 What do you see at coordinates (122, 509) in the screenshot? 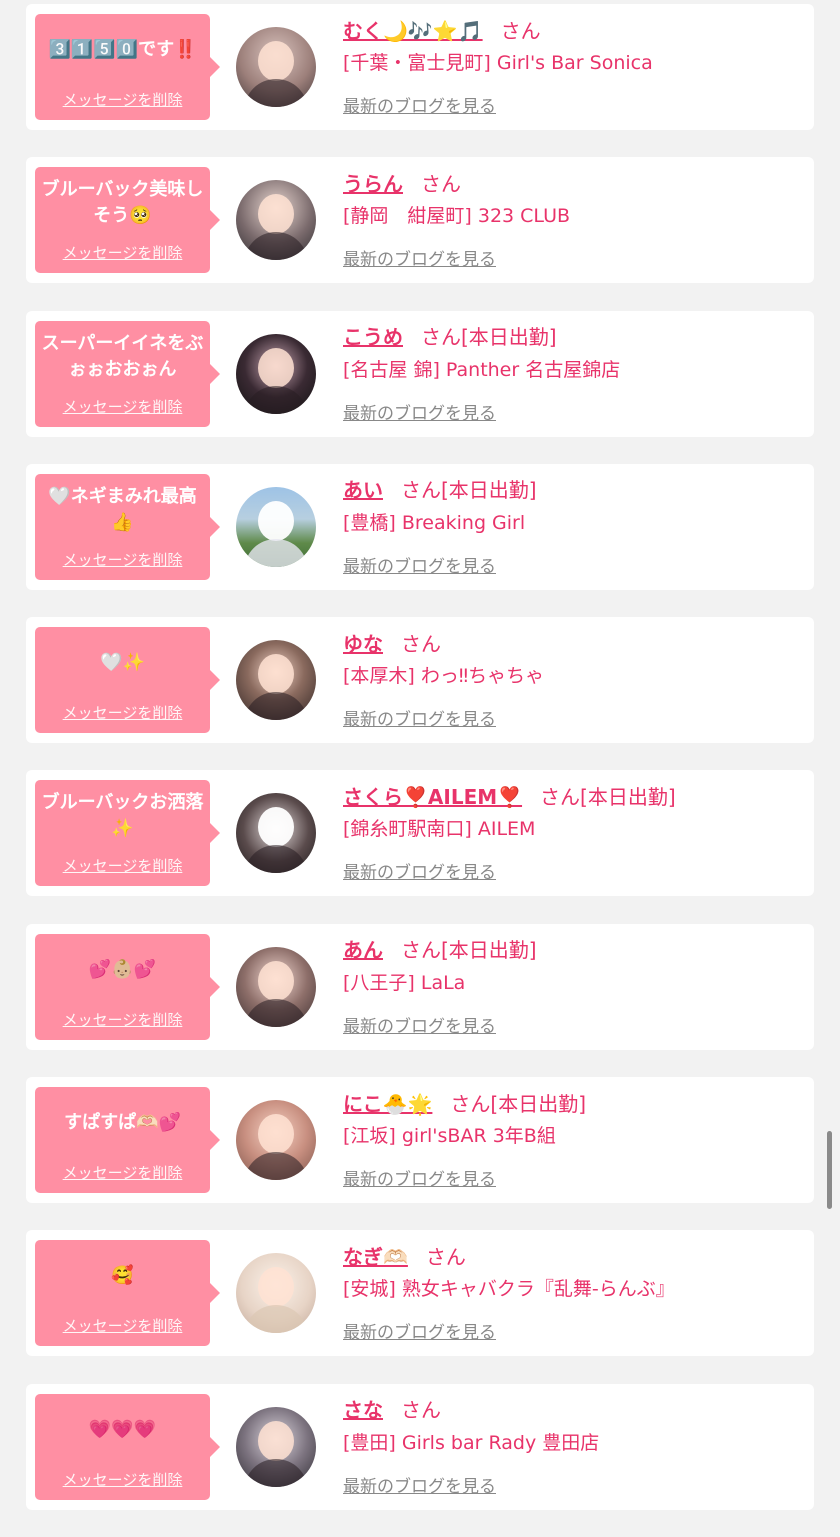
I see `message-text: 🤍ネギまみれ最高👍` at bounding box center [122, 509].